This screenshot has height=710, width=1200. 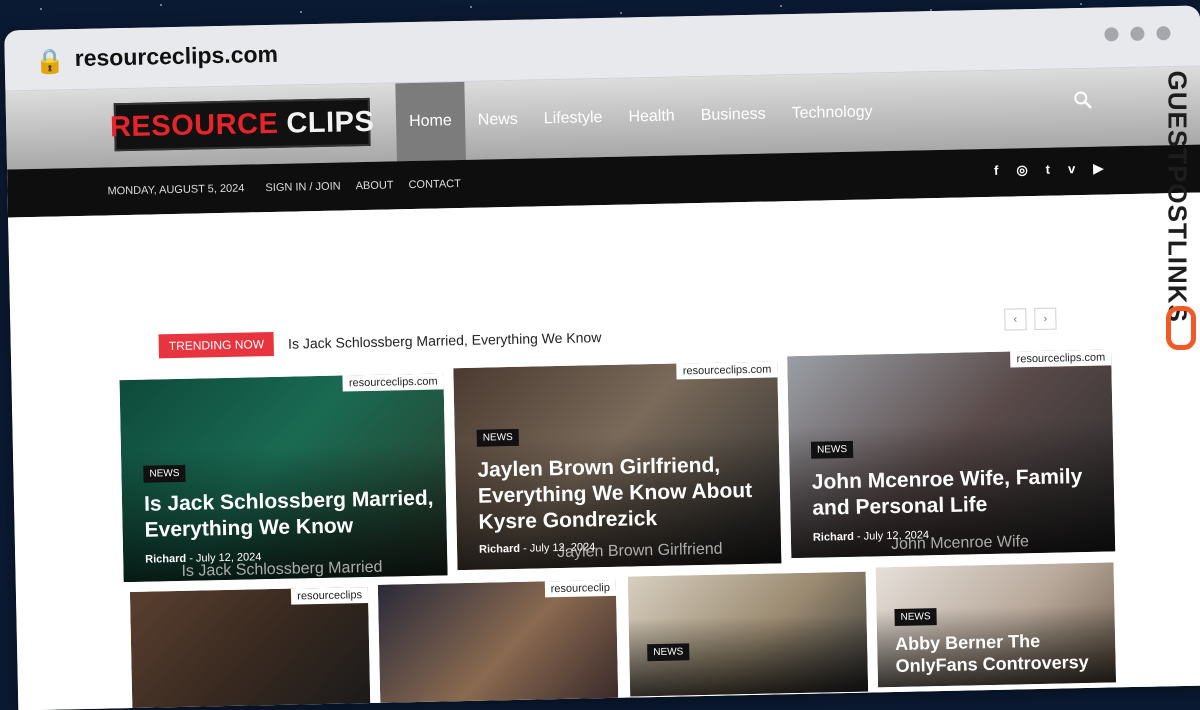 I want to click on search-icon, so click(x=1083, y=102).